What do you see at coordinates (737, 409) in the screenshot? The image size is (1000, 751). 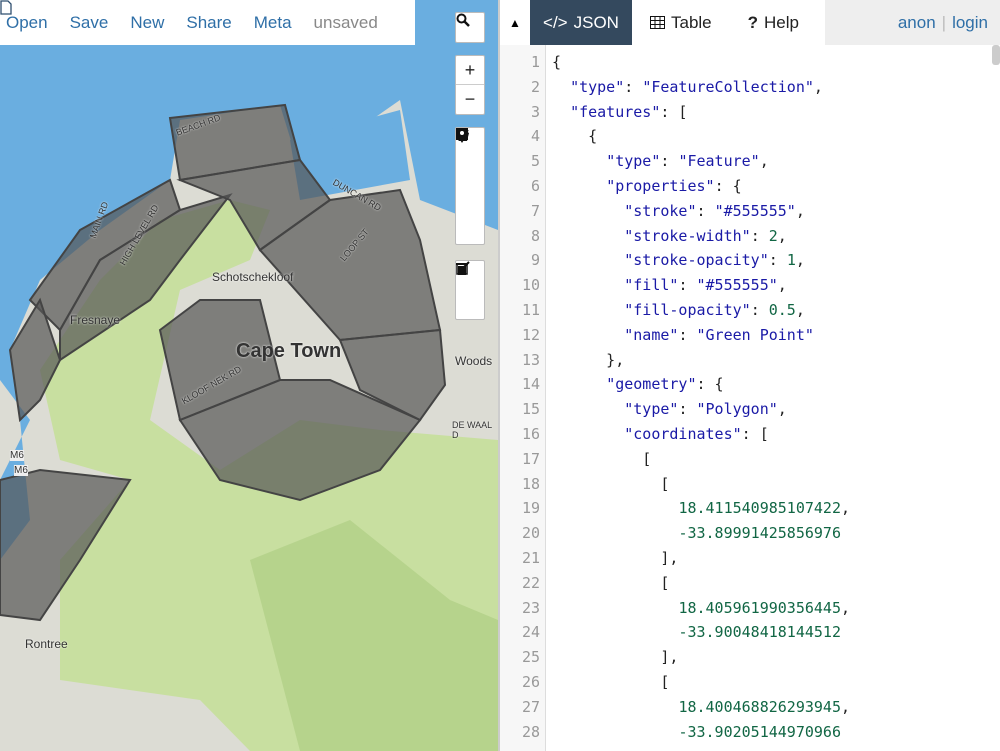 I see `json-string: "Polygon"` at bounding box center [737, 409].